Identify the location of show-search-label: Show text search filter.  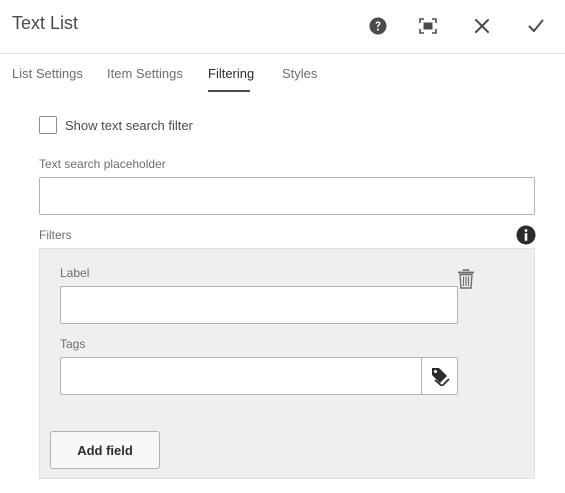
(129, 125).